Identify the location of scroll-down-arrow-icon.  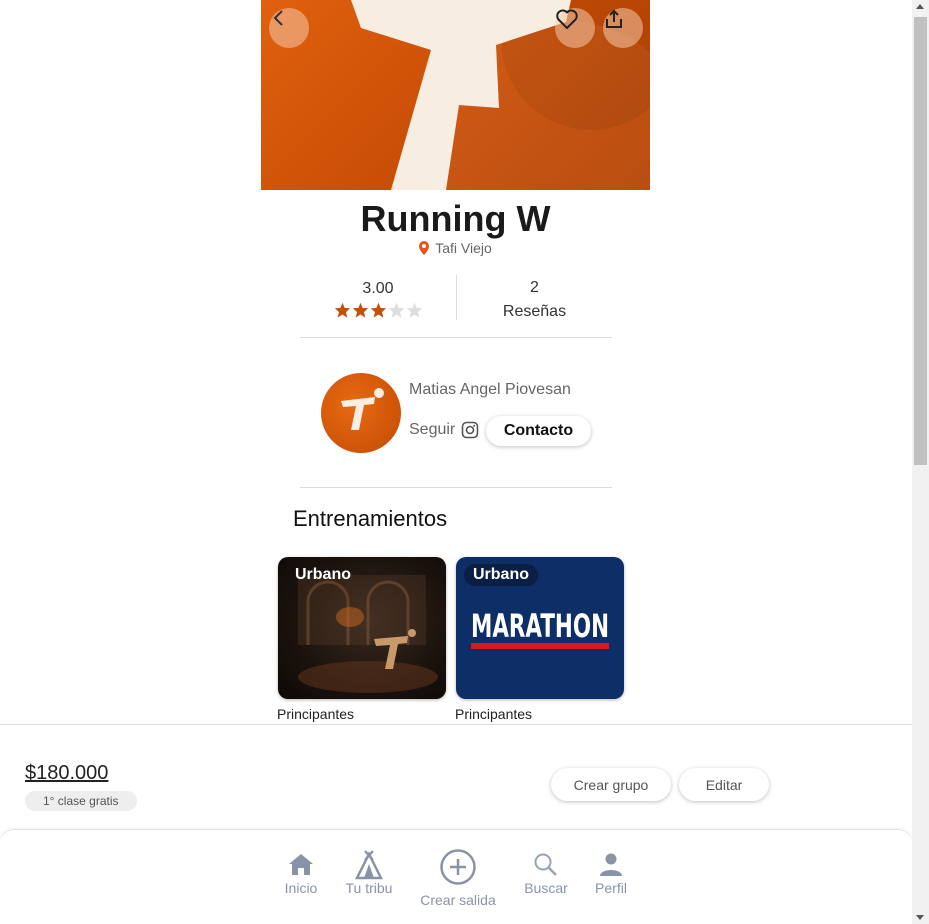
(920, 917).